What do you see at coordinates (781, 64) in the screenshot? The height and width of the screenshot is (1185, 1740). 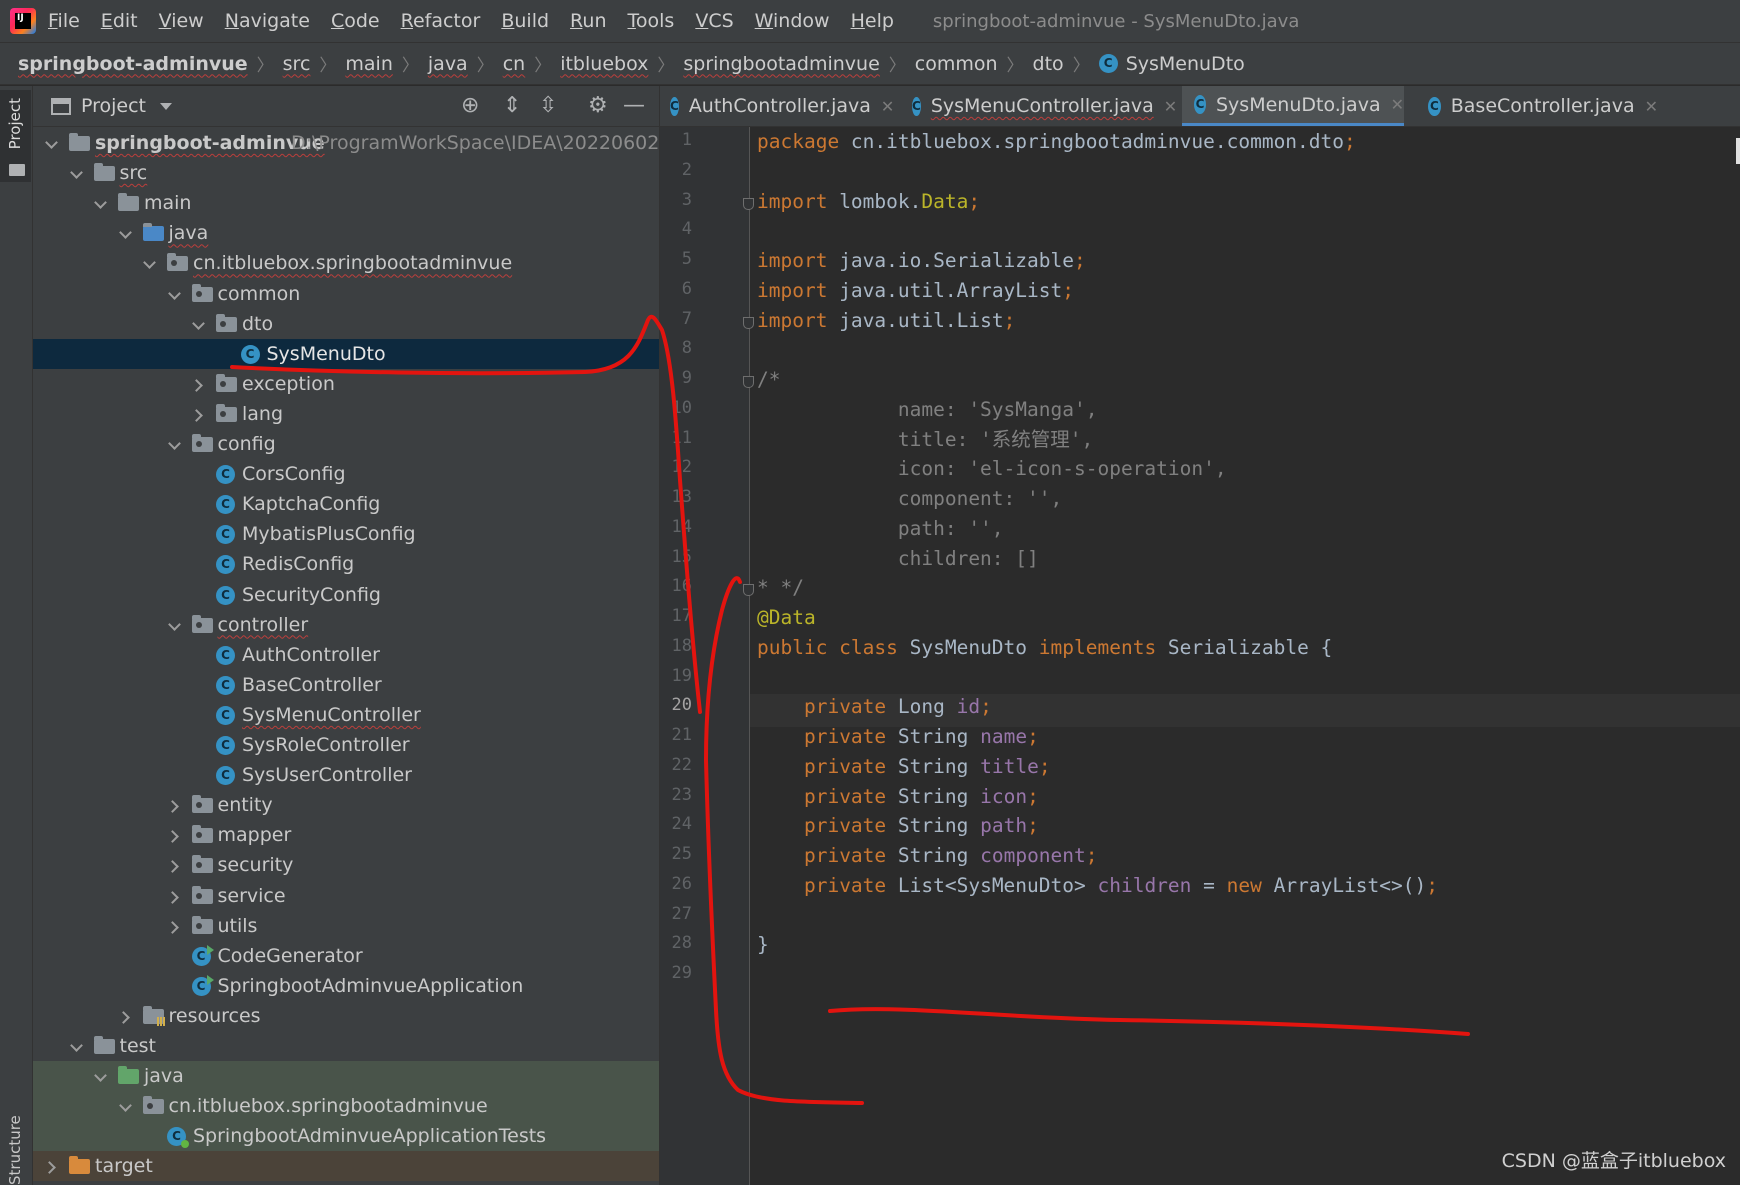 I see `breadcrumb-item-springbootadminvue: springbootadminvue` at bounding box center [781, 64].